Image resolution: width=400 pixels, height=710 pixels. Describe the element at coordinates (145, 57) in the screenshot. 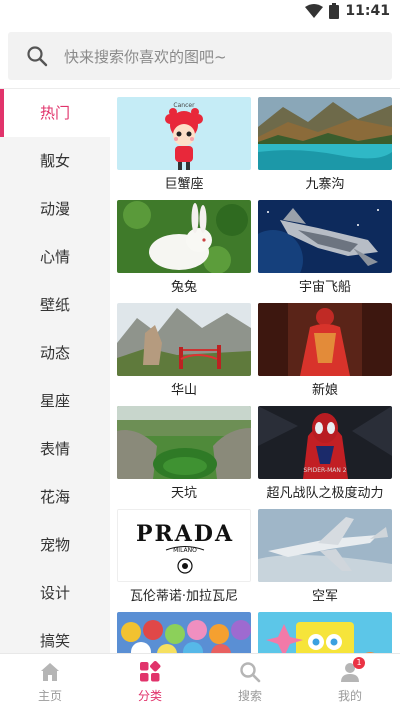

I see `search-placeholder: 快来搜索你喜欢的图吧~` at that location.